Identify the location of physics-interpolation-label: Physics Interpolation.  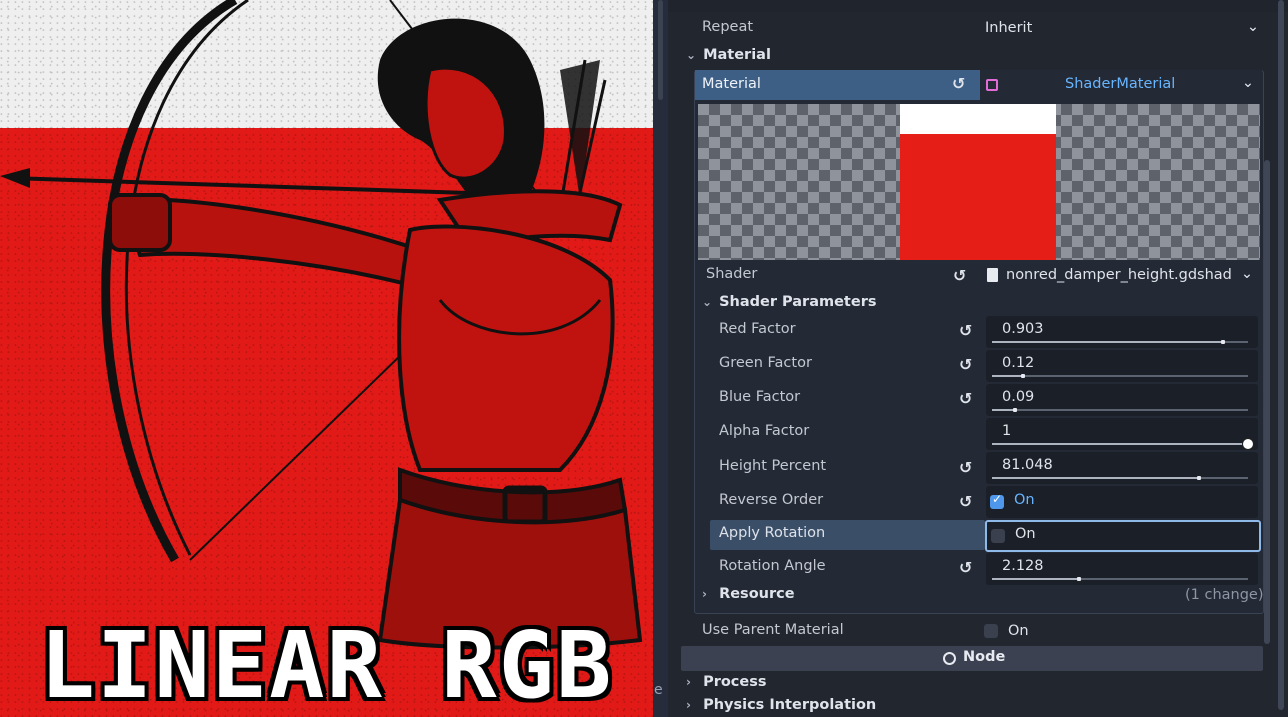
(790, 705).